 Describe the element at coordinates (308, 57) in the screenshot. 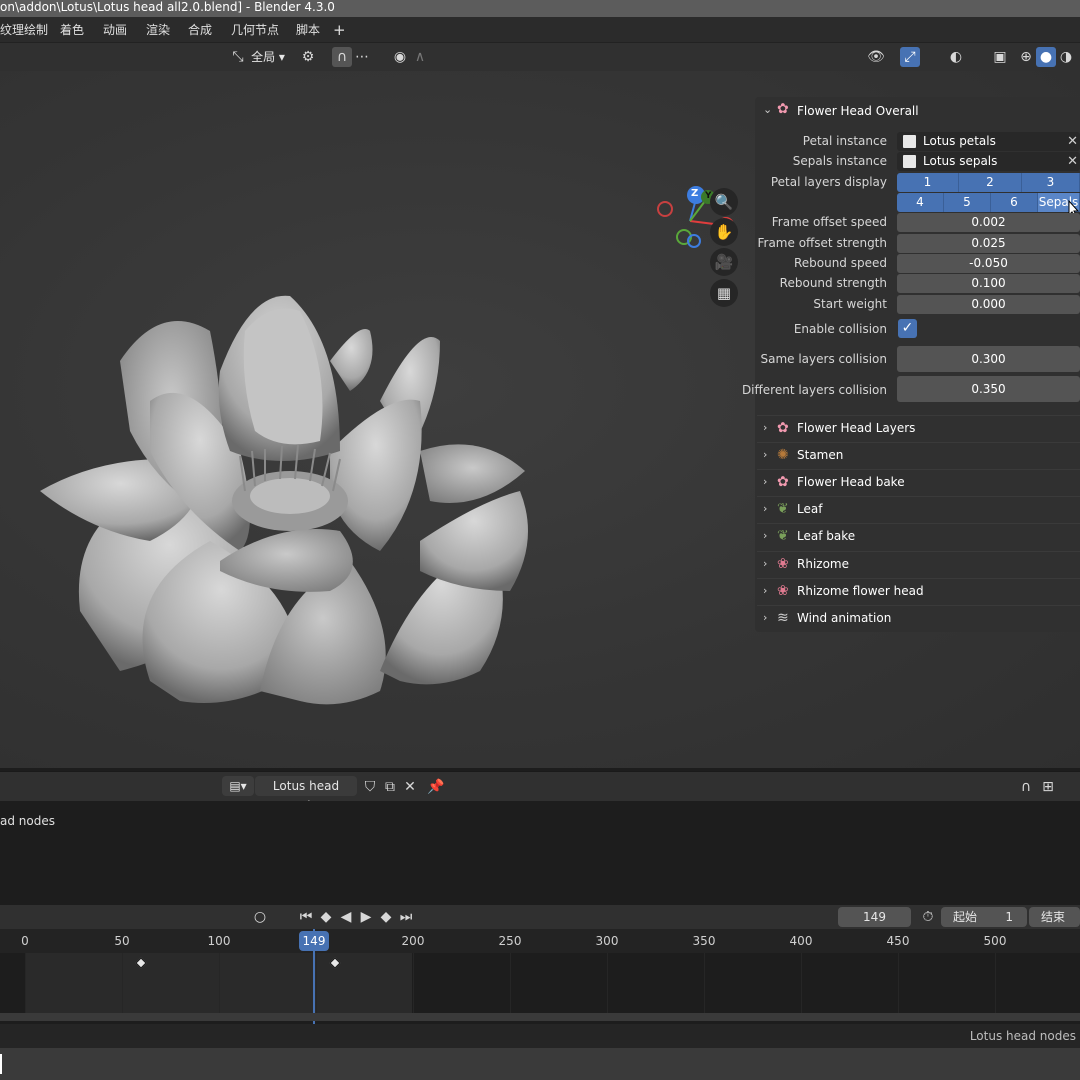

I see `pivot-icon: ⚙` at that location.